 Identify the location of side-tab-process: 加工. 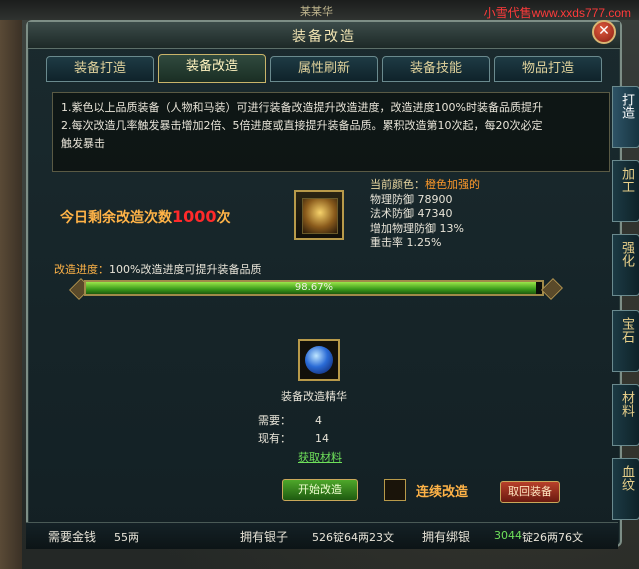
(625, 191).